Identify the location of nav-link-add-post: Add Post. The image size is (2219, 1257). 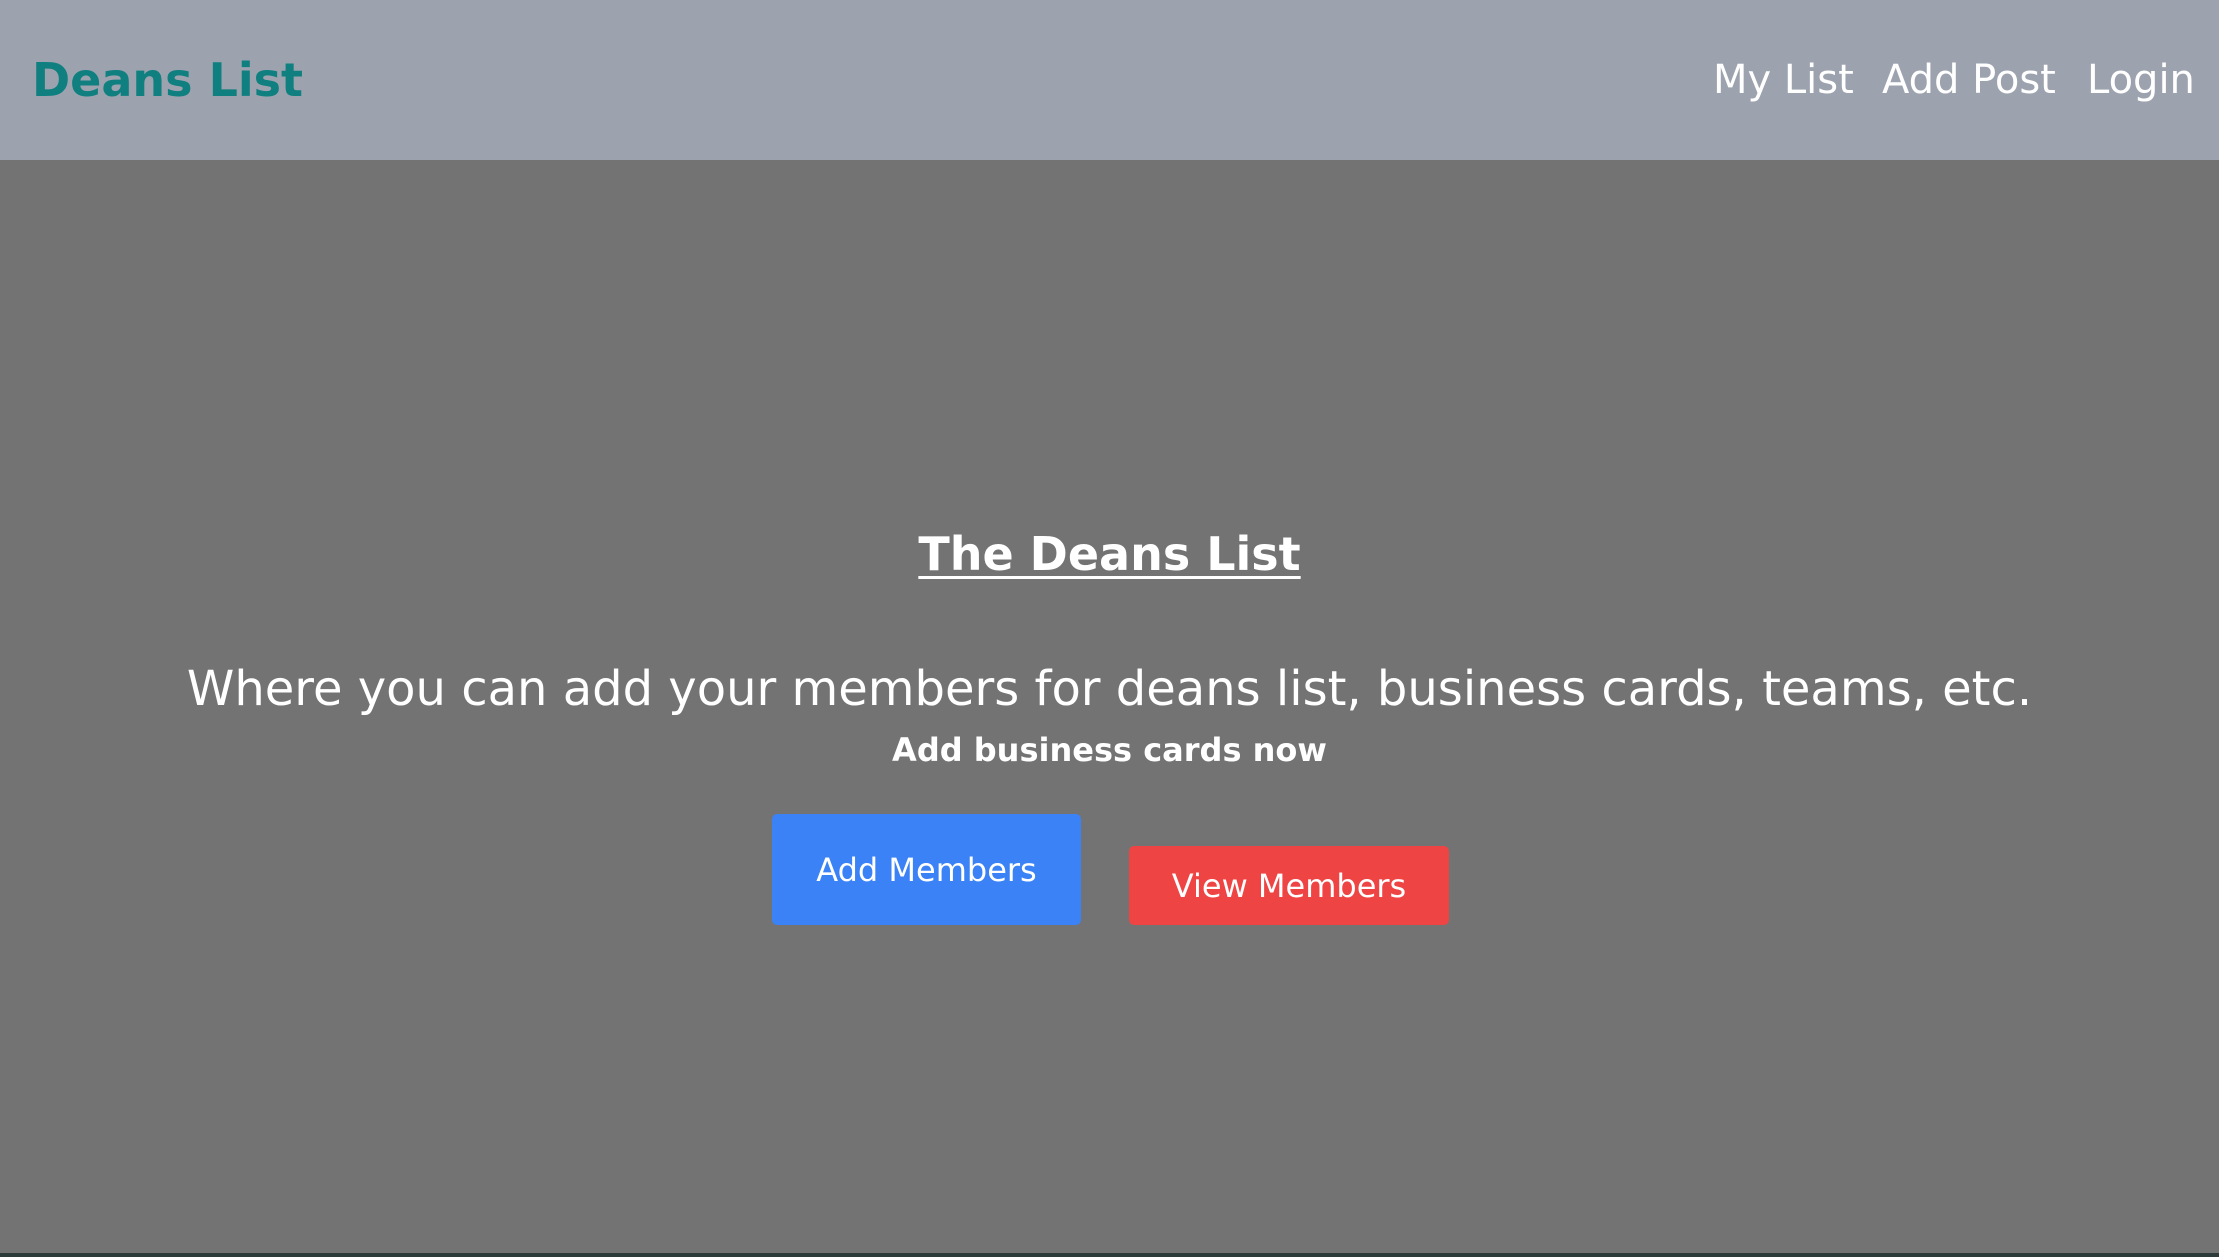
(1969, 80).